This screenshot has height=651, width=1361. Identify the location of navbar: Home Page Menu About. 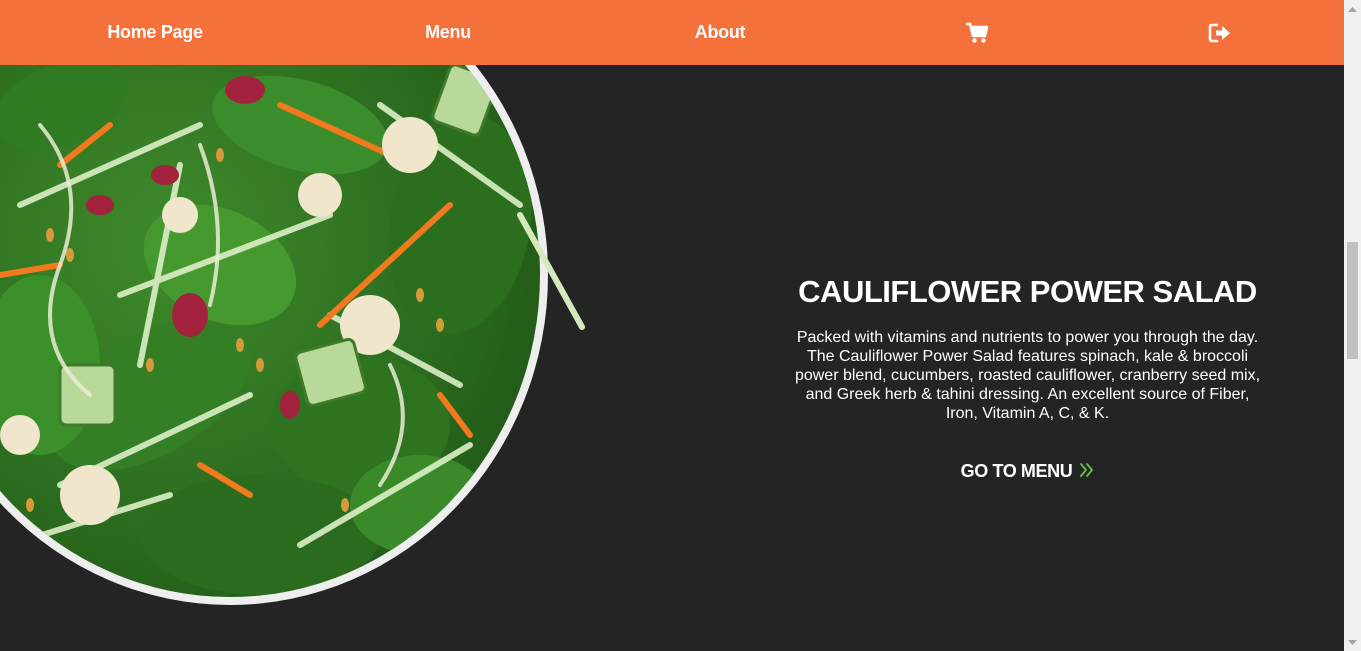
(672, 32).